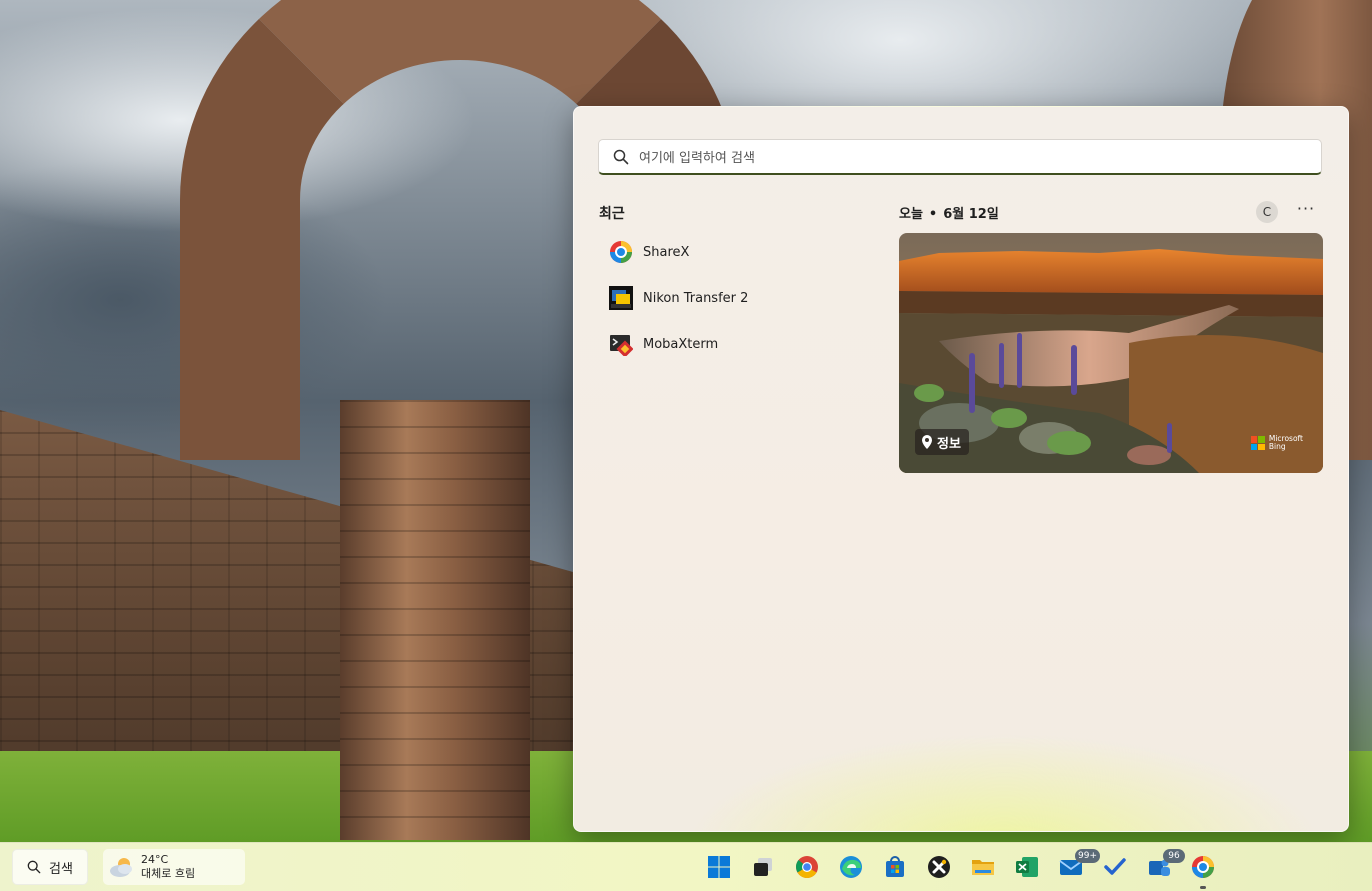 The height and width of the screenshot is (891, 1372). Describe the element at coordinates (971, 214) in the screenshot. I see `today-date: 6월 12일` at that location.